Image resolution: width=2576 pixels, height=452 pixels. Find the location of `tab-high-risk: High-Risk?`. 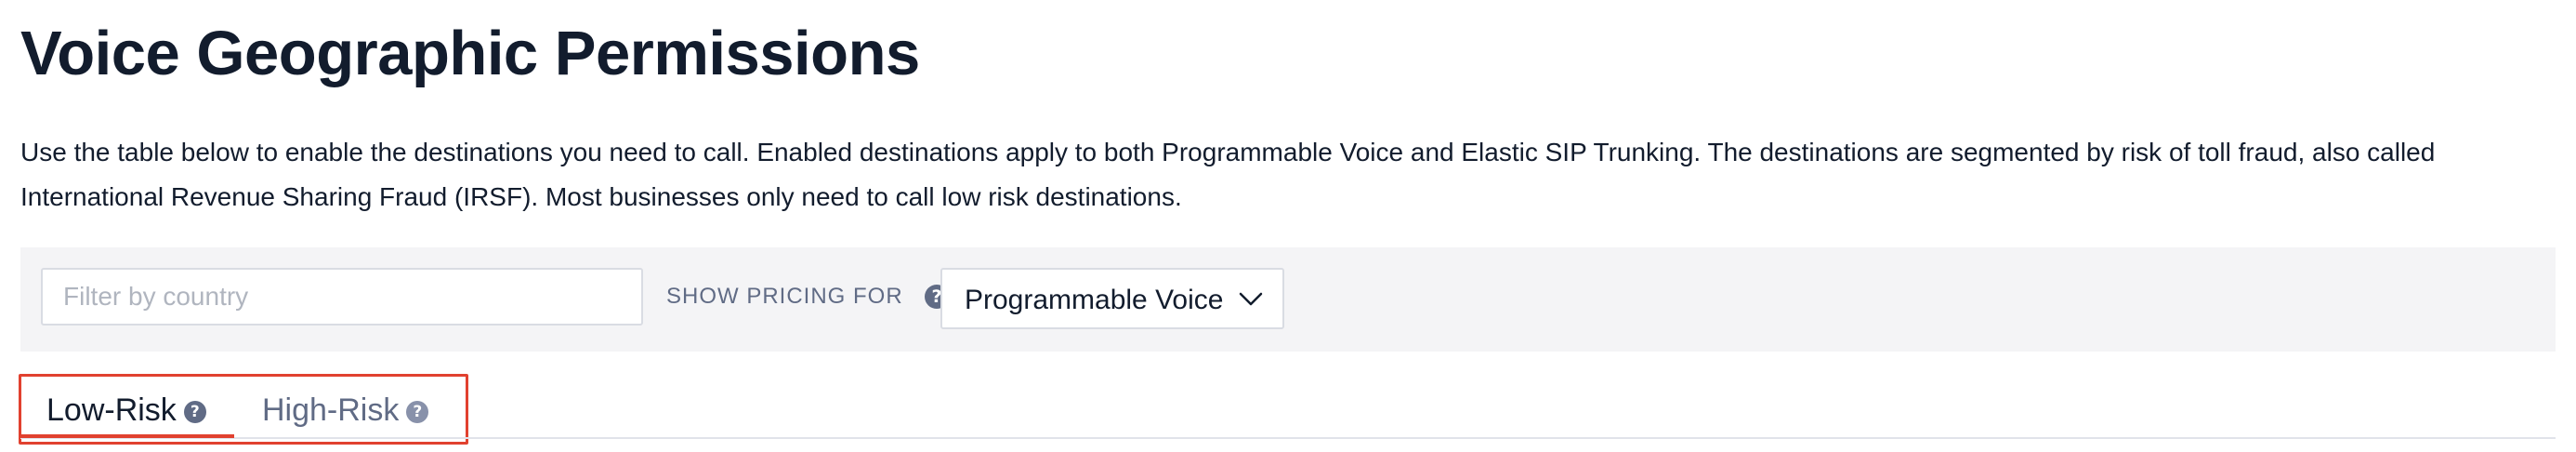

tab-high-risk: High-Risk? is located at coordinates (345, 410).